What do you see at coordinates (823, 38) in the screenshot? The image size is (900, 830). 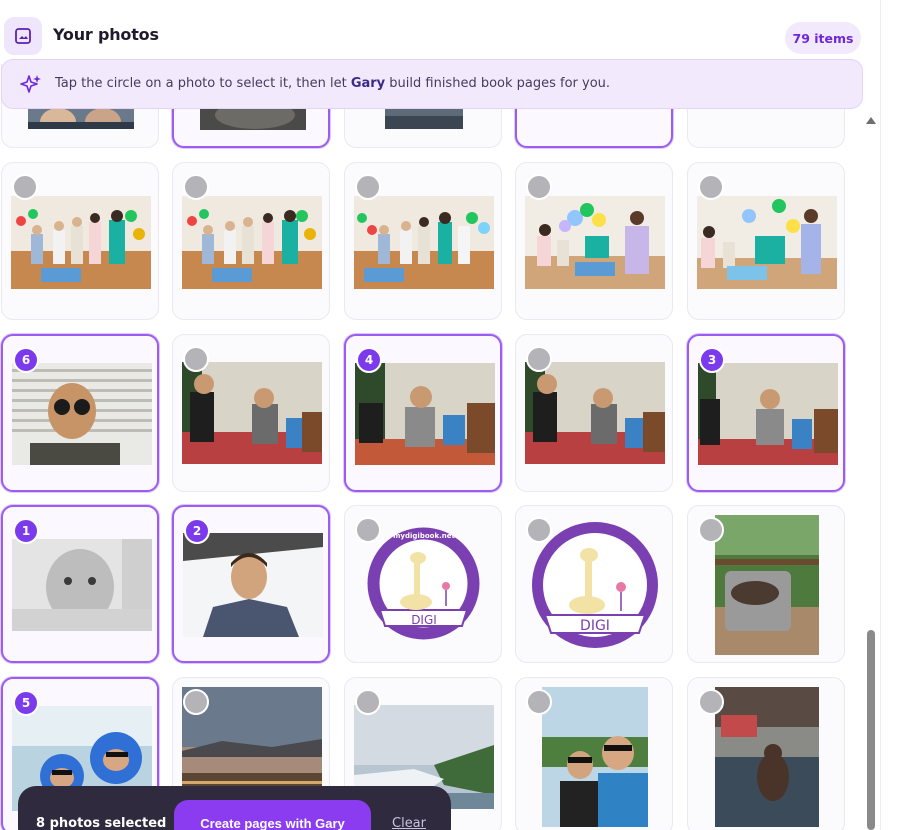 I see `item-count-badge: 79 items` at bounding box center [823, 38].